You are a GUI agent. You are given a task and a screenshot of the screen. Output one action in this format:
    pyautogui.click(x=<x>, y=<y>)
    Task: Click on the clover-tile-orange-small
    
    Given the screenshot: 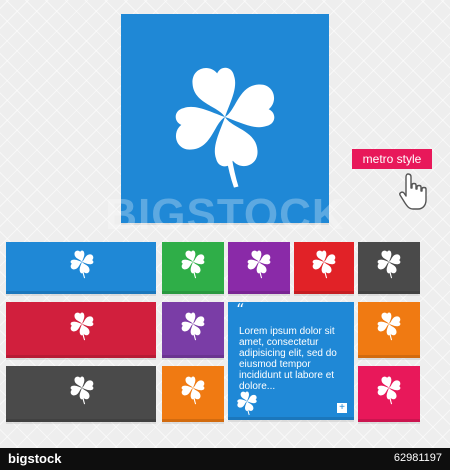 What is the action you would take?
    pyautogui.click(x=193, y=394)
    